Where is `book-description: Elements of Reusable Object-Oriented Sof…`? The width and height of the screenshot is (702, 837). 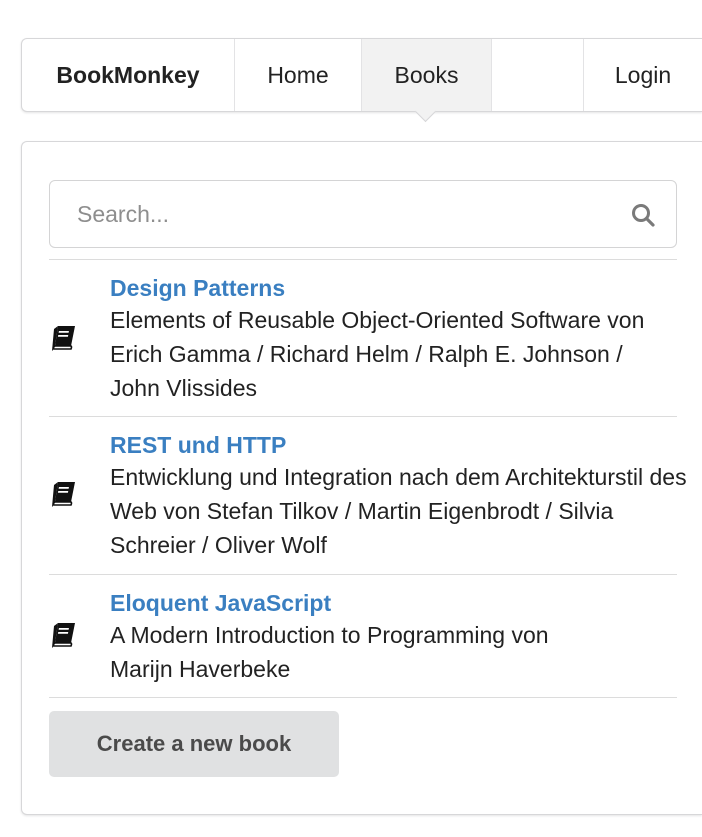
book-description: Elements of Reusable Object-Oriented Sof… is located at coordinates (390, 354).